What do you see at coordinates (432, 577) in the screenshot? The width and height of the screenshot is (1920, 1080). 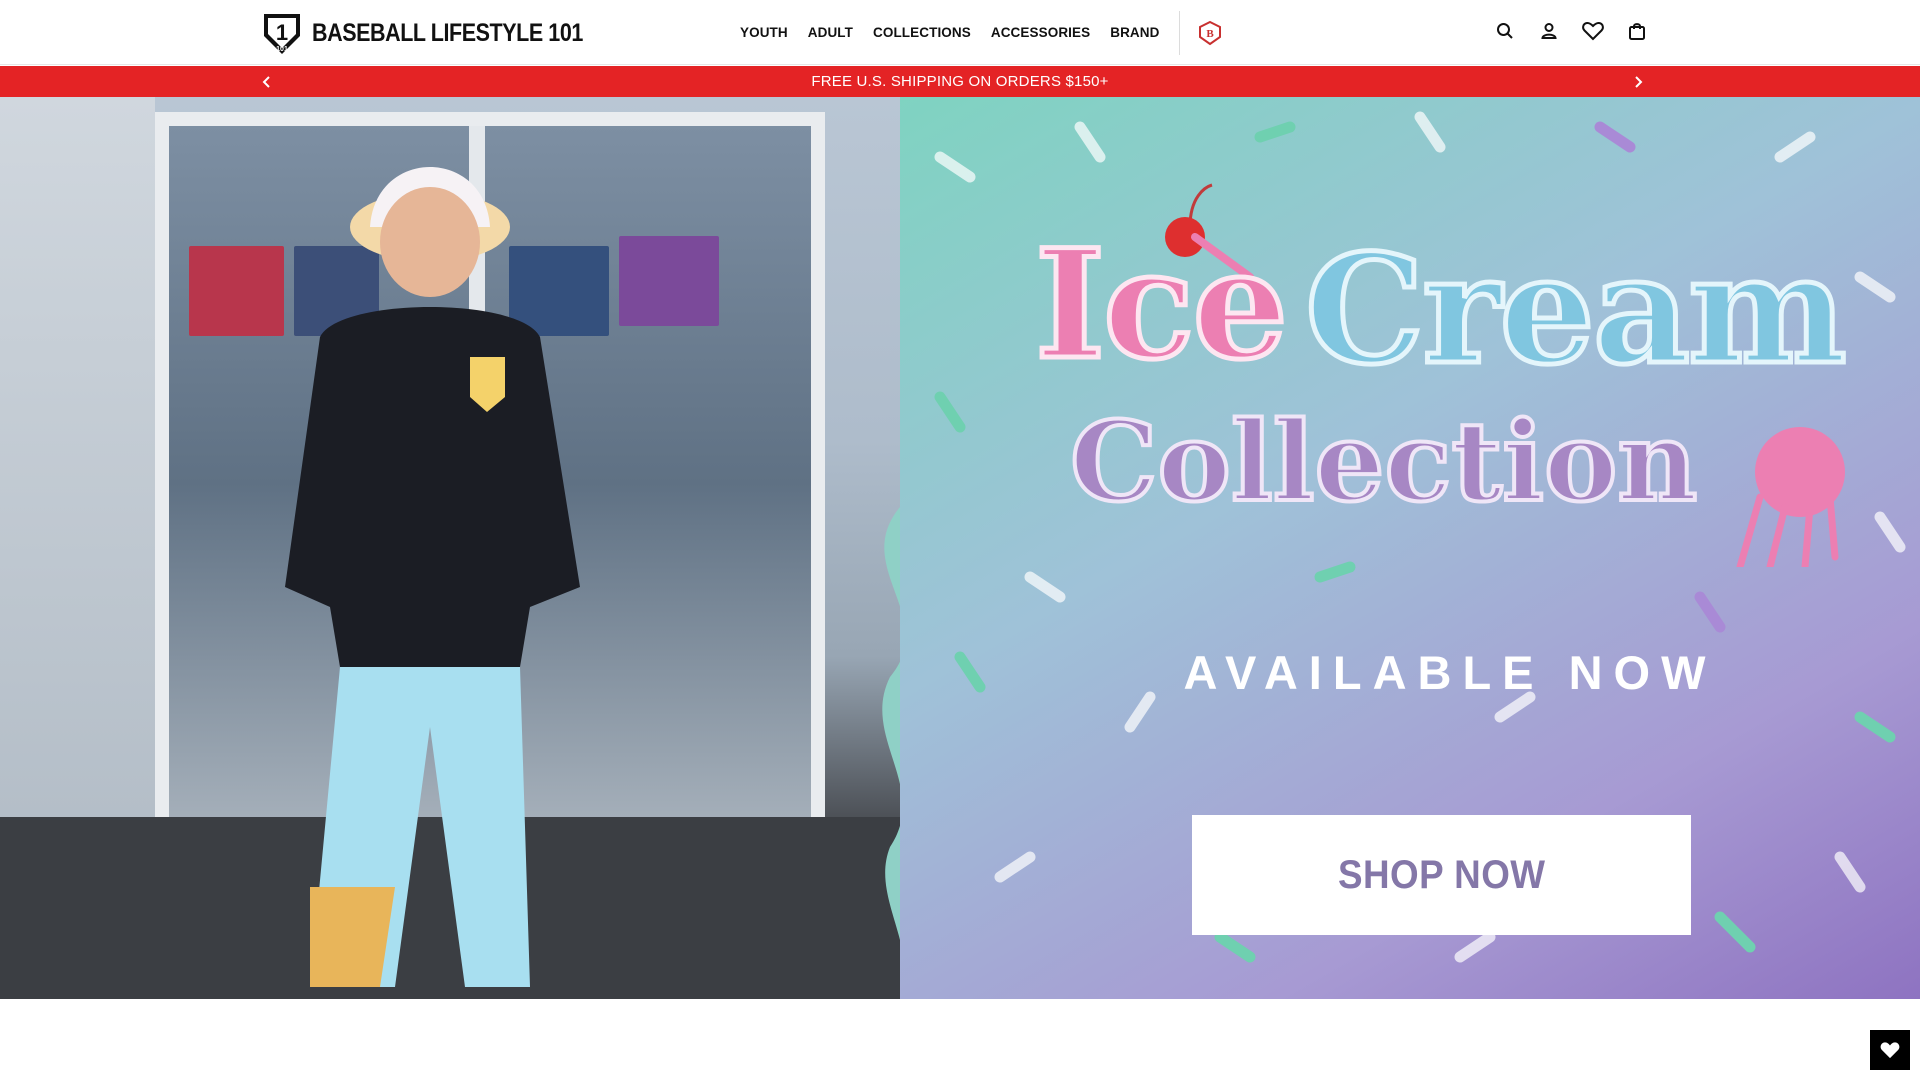 I see `model-photo` at bounding box center [432, 577].